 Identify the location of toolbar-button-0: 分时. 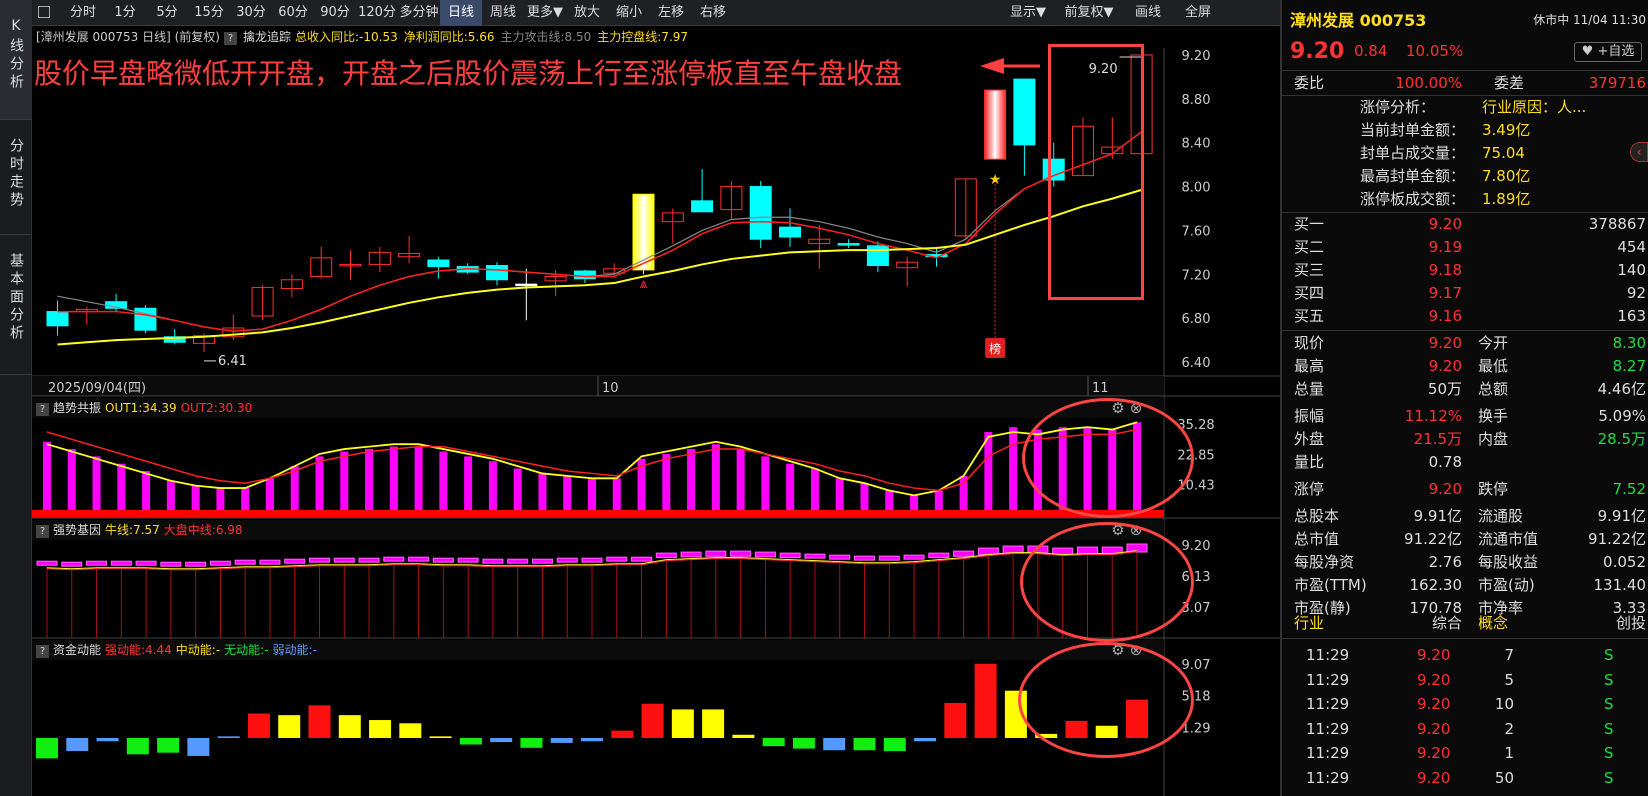
(83, 13).